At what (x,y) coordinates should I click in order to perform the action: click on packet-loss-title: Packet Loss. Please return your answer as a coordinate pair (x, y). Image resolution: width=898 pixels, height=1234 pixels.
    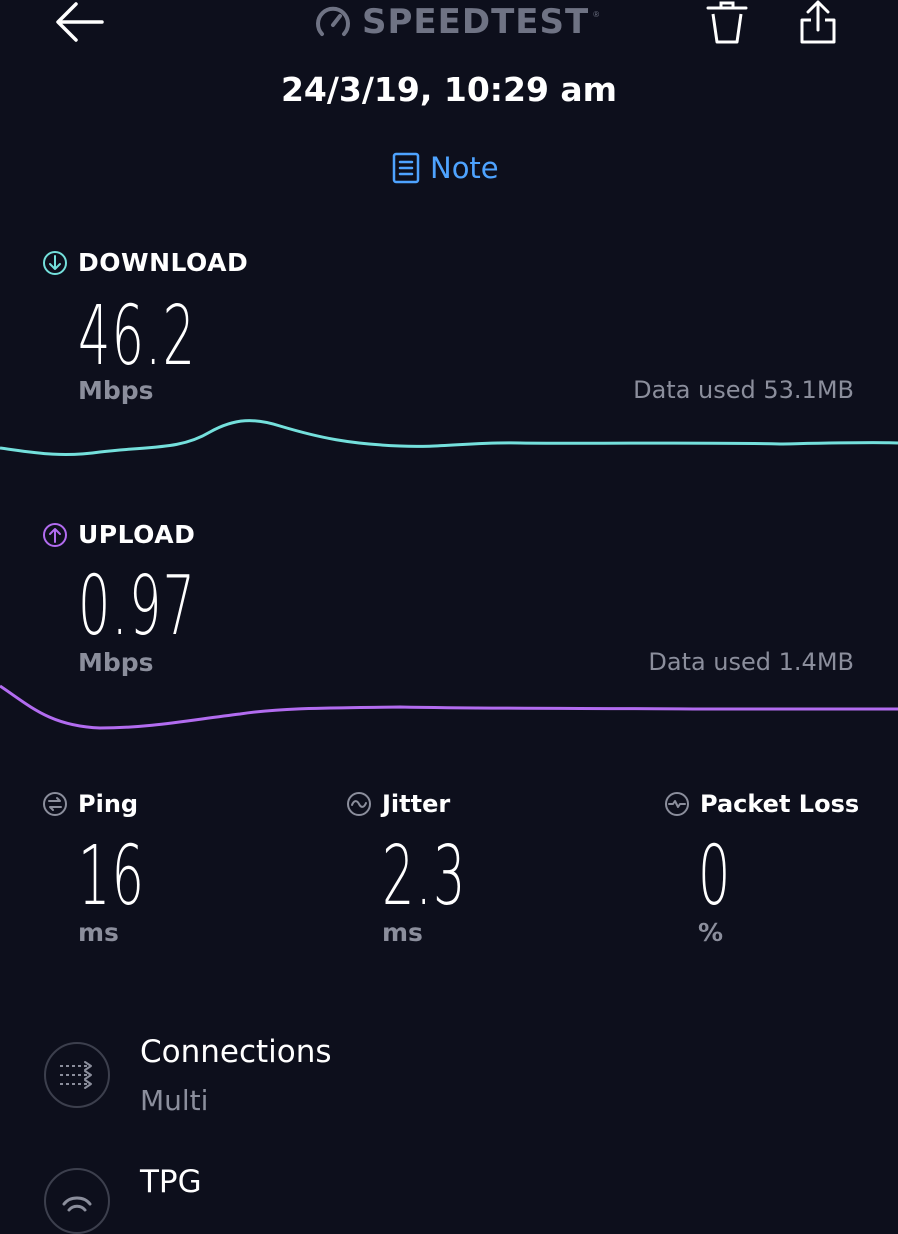
    Looking at the image, I should click on (780, 804).